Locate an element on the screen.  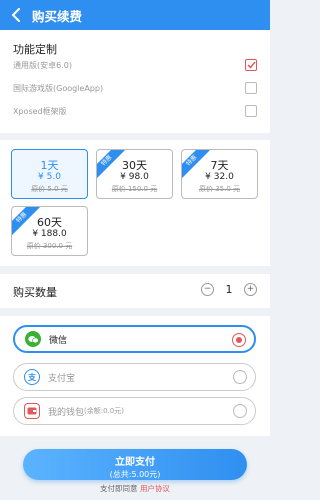
back-button is located at coordinates (16, 15).